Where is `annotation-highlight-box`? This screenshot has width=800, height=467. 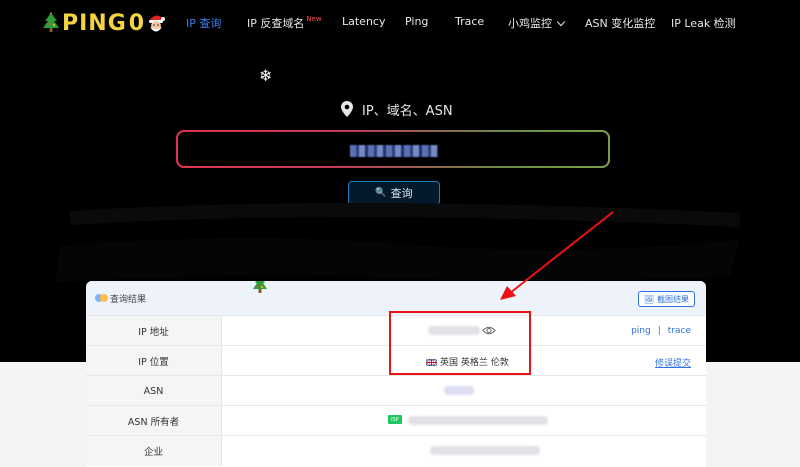 annotation-highlight-box is located at coordinates (460, 343).